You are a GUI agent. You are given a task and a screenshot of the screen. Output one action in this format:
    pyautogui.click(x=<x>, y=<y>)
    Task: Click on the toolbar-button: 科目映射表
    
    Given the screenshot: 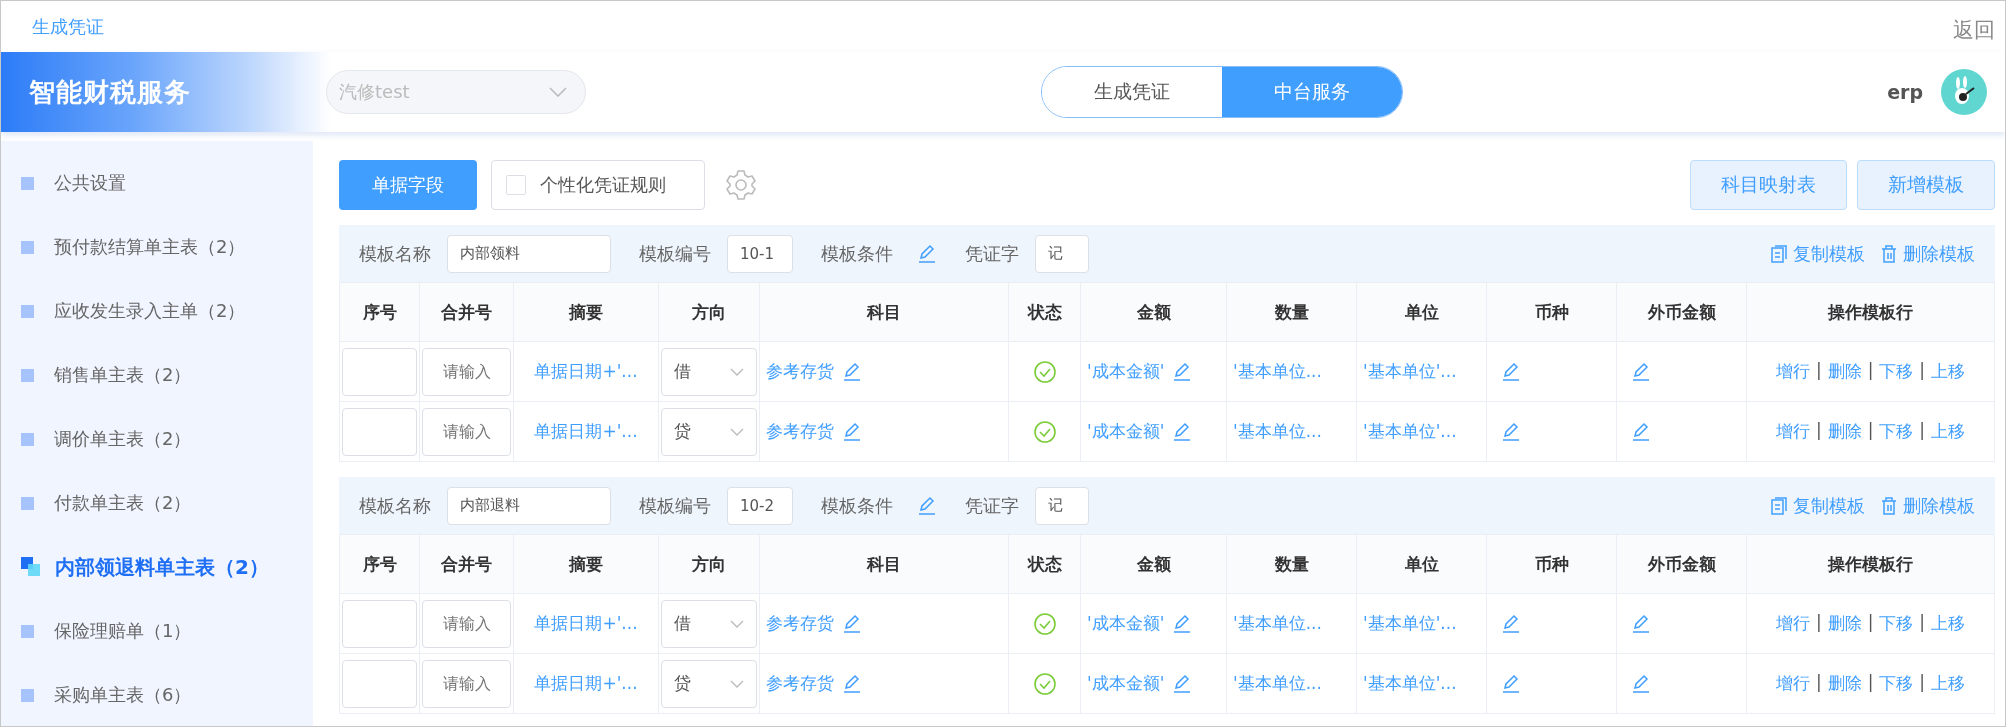 What is the action you would take?
    pyautogui.click(x=1768, y=185)
    